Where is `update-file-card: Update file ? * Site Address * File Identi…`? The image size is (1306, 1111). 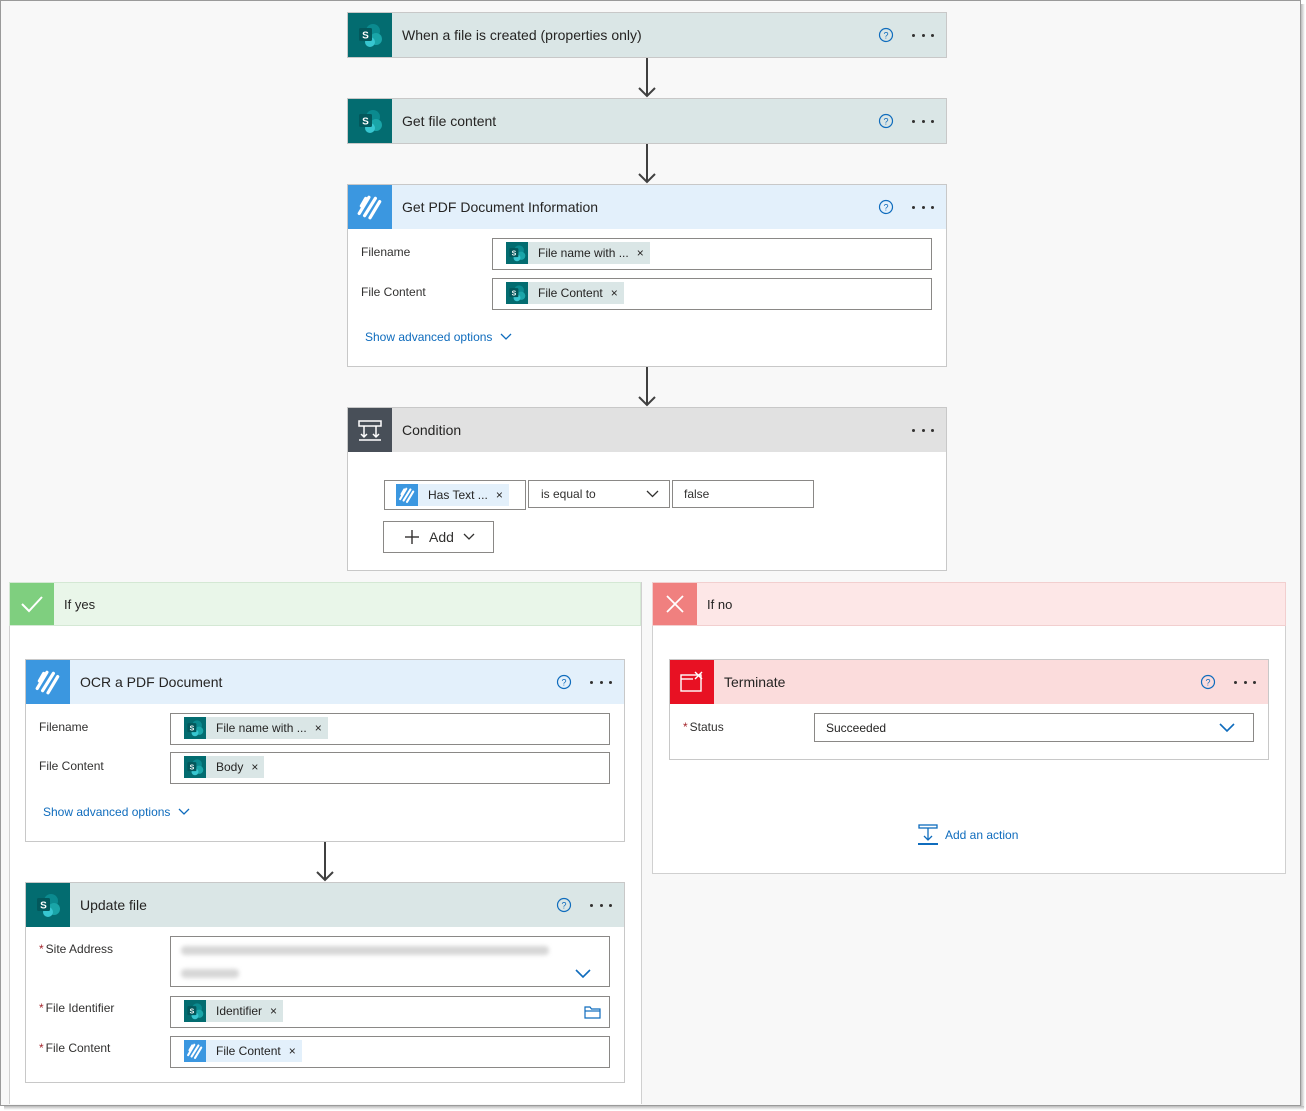
update-file-card: Update file ? * Site Address * File Identi… is located at coordinates (325, 982).